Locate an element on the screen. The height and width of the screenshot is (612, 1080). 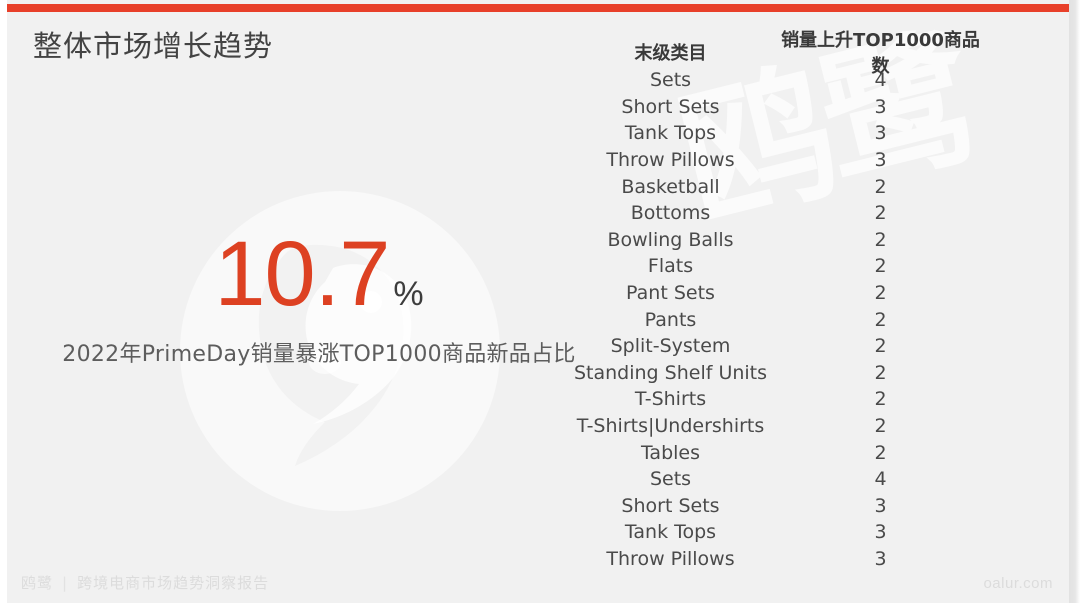
slide-edge-right is located at coordinates (1074, 306).